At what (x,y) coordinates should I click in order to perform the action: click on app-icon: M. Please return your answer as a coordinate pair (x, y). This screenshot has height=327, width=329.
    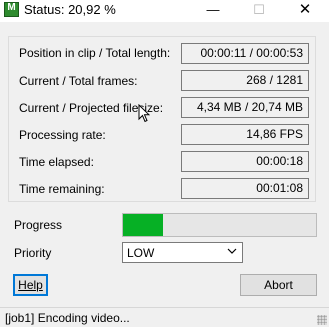
    Looking at the image, I should click on (11, 9).